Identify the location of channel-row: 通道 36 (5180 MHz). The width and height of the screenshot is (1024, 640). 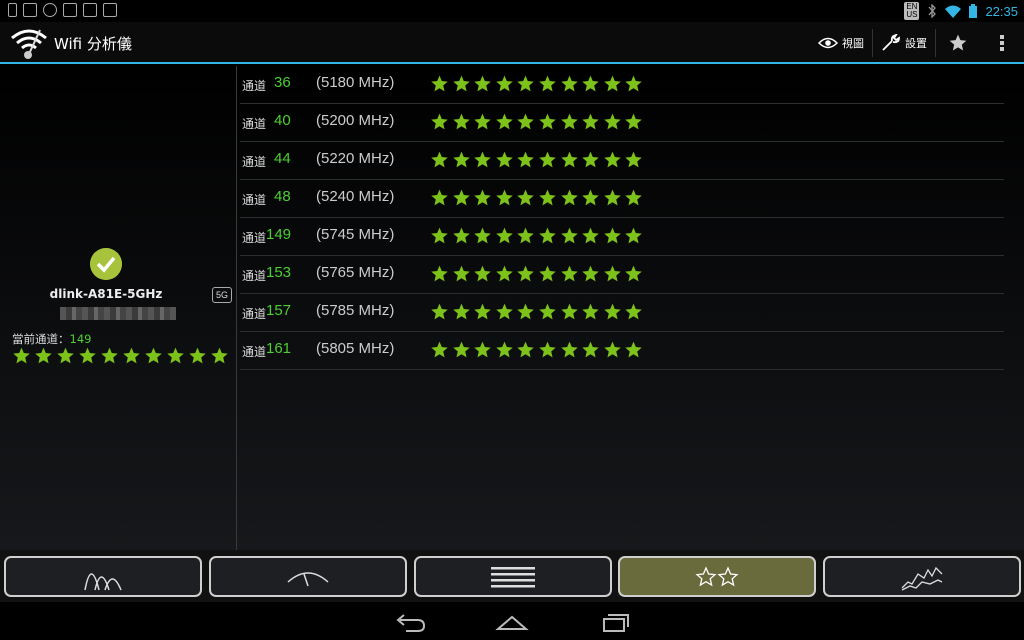
(622, 85).